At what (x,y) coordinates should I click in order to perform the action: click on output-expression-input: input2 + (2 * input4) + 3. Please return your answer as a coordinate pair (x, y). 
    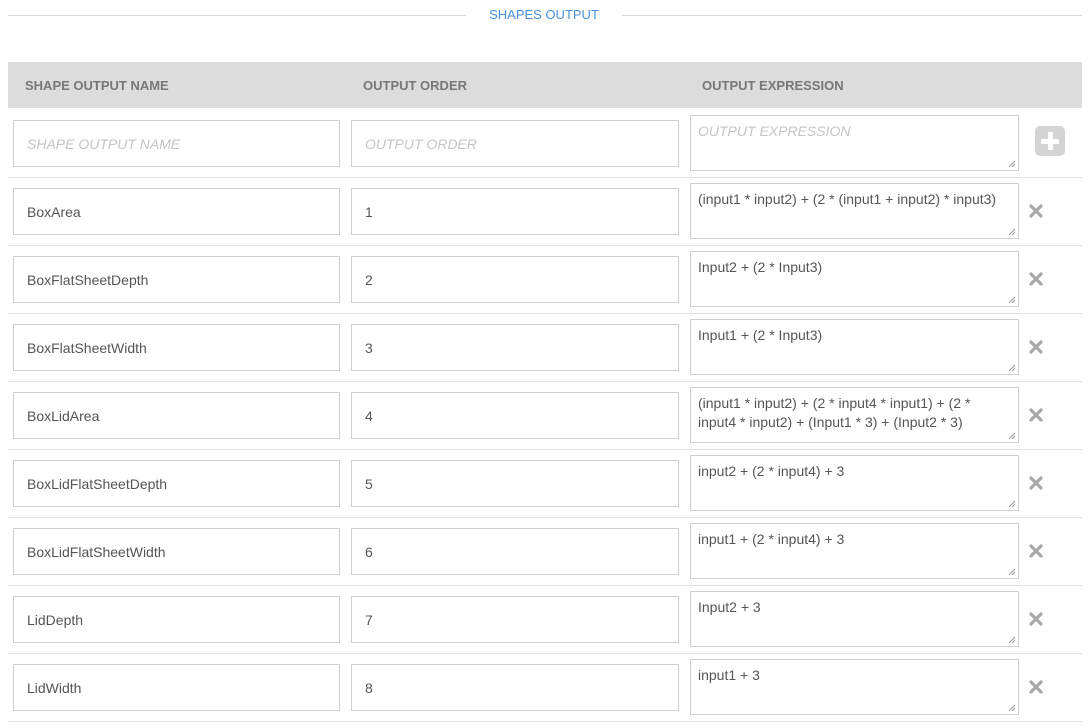
    Looking at the image, I should click on (854, 483).